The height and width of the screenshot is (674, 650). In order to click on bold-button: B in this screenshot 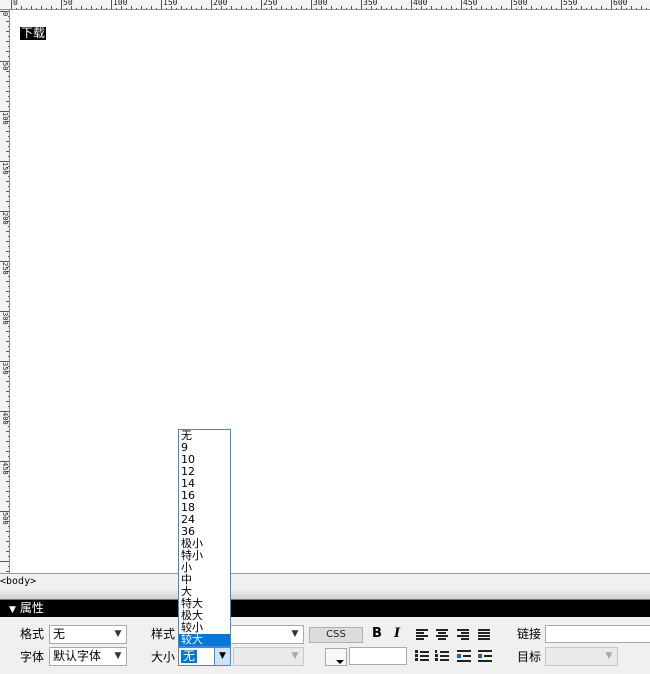, I will do `click(377, 634)`.